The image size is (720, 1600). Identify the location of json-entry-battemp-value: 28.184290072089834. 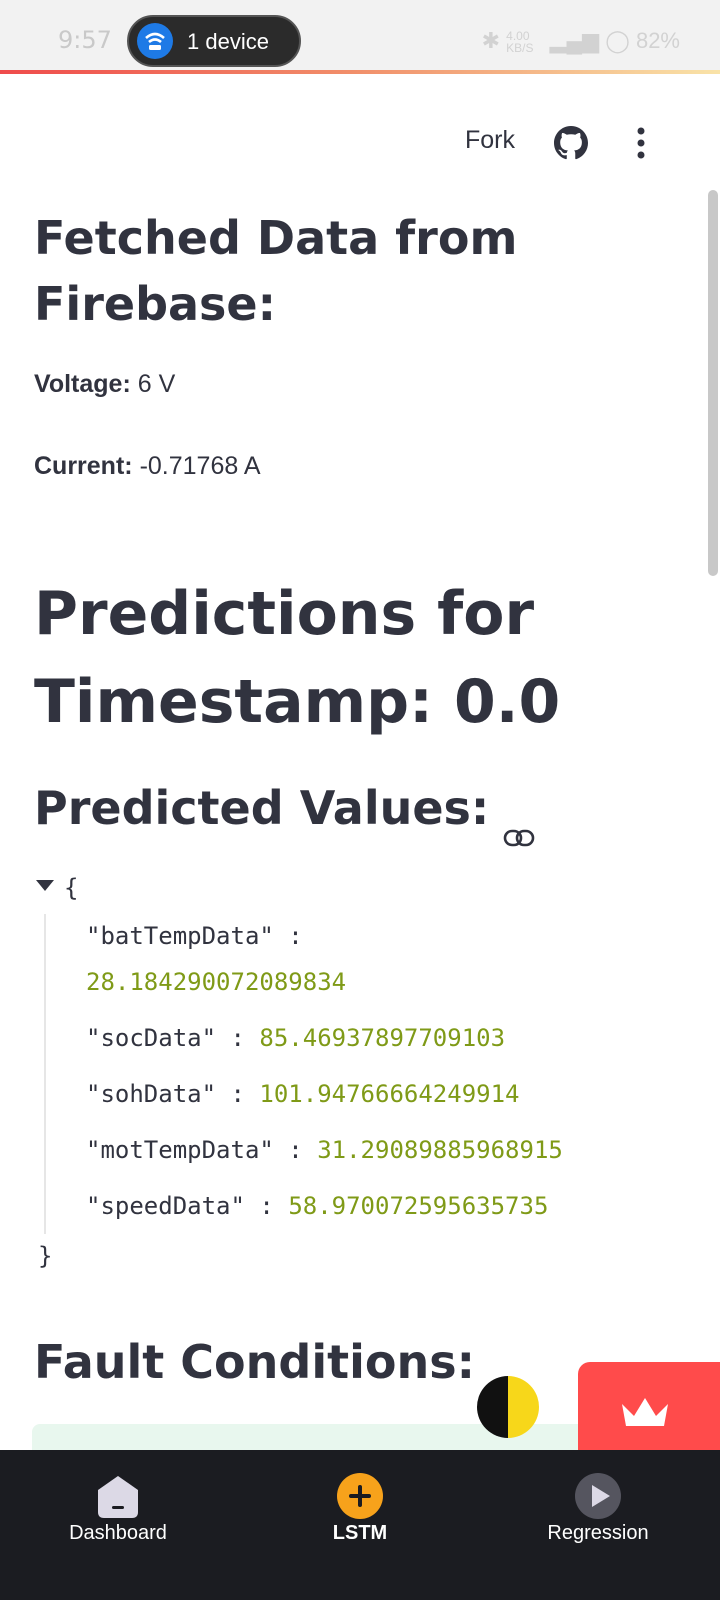
(216, 982).